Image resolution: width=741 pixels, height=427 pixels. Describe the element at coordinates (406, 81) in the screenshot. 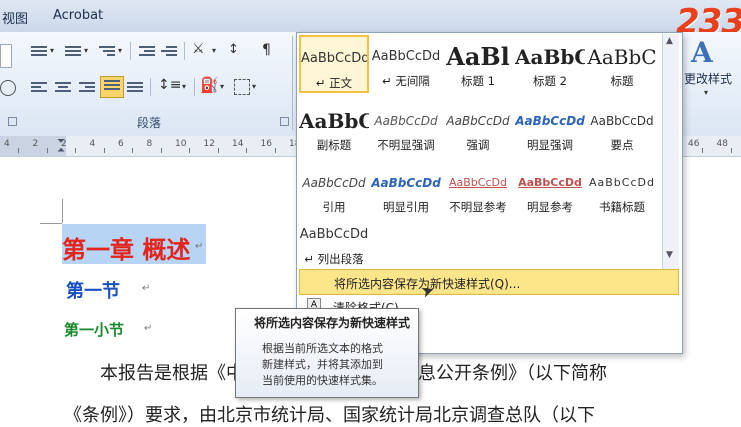

I see `style-name: ↵ 无间隔` at that location.